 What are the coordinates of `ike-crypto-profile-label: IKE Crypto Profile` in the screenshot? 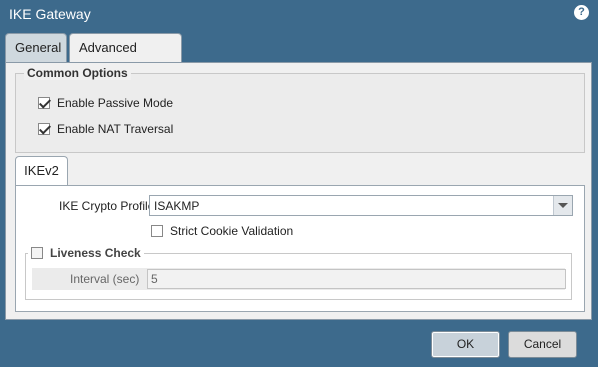 It's located at (107, 206).